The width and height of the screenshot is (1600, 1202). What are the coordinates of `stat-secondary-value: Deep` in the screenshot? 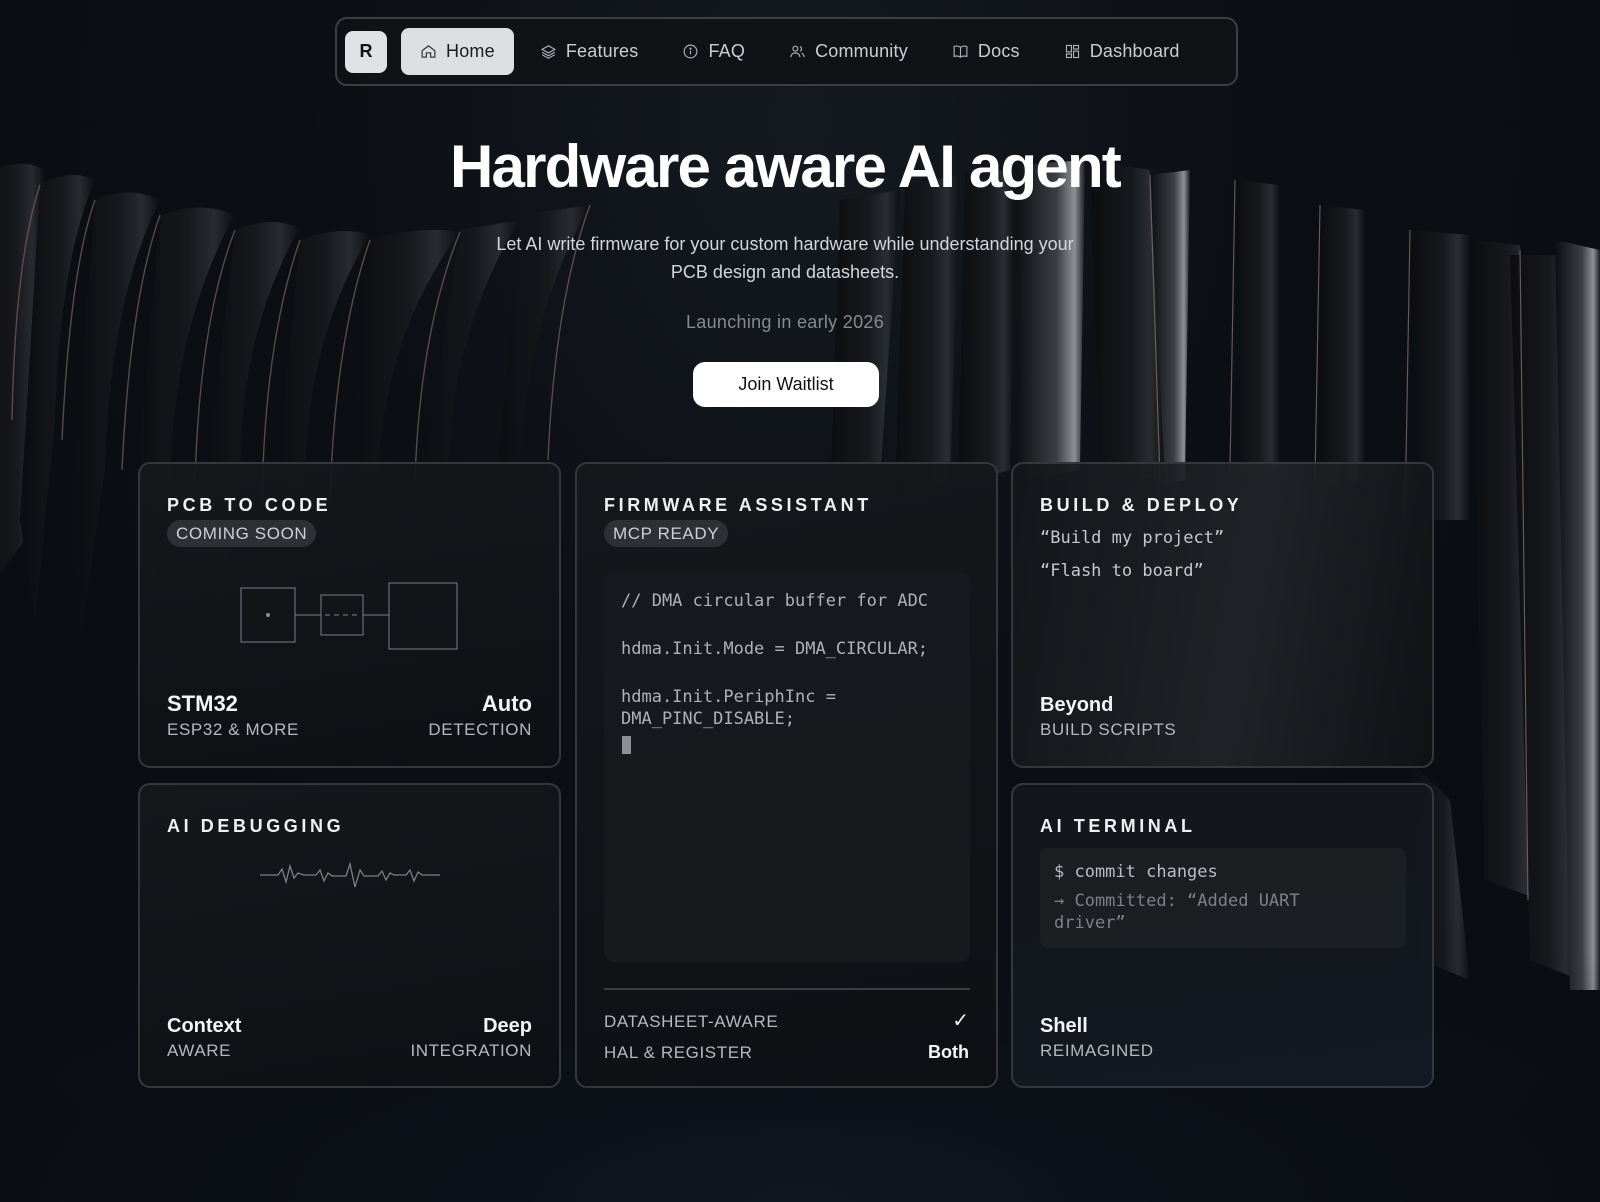 It's located at (507, 1026).